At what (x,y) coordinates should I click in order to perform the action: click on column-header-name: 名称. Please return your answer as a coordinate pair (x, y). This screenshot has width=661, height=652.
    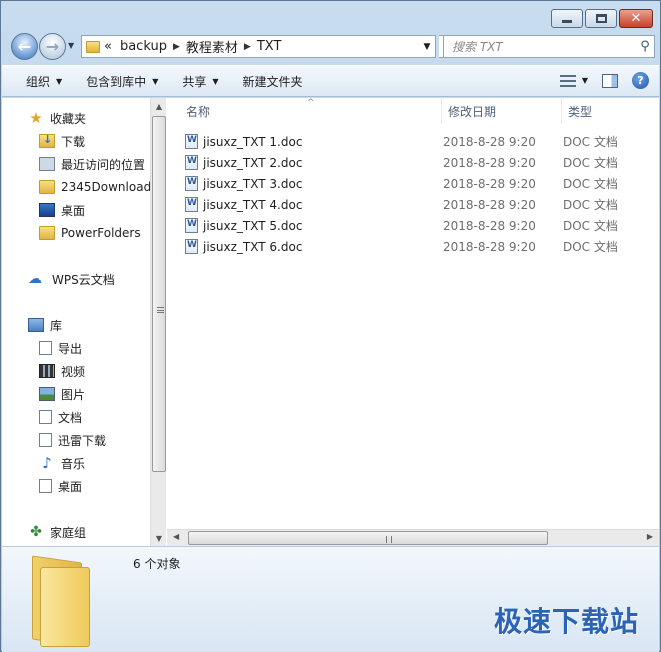
    Looking at the image, I should click on (198, 111).